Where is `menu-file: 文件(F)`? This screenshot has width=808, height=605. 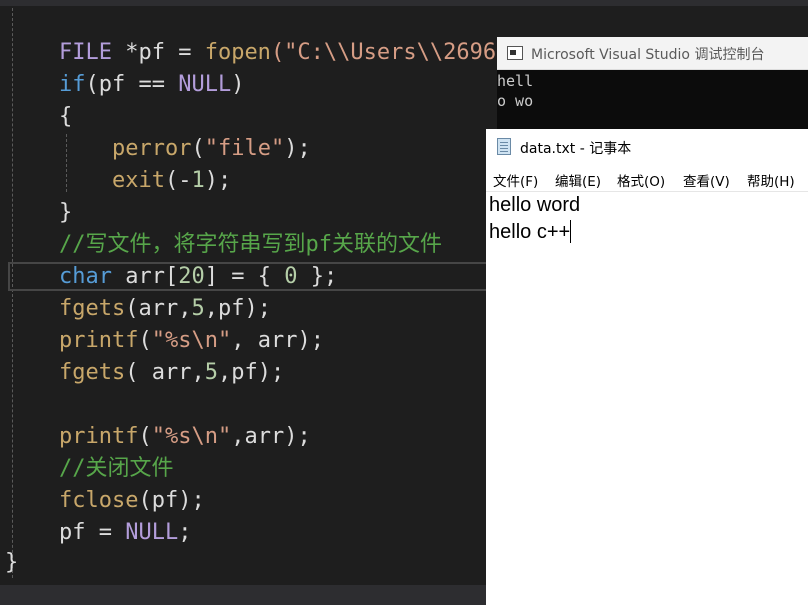 menu-file: 文件(F) is located at coordinates (515, 180).